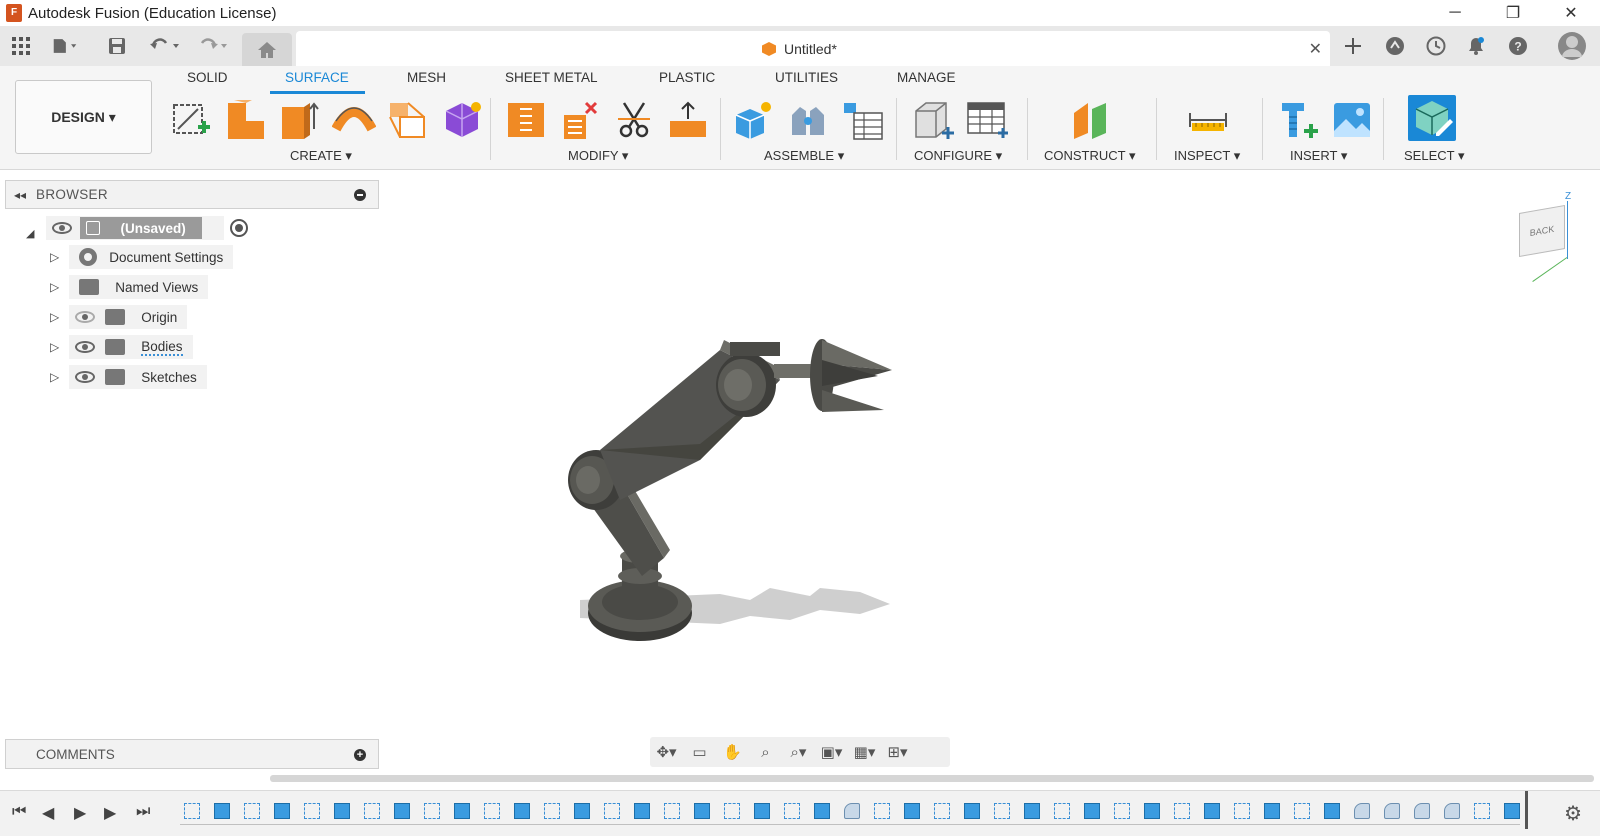 The height and width of the screenshot is (836, 1600). I want to click on document-tab: Untitled* ✕, so click(813, 48).